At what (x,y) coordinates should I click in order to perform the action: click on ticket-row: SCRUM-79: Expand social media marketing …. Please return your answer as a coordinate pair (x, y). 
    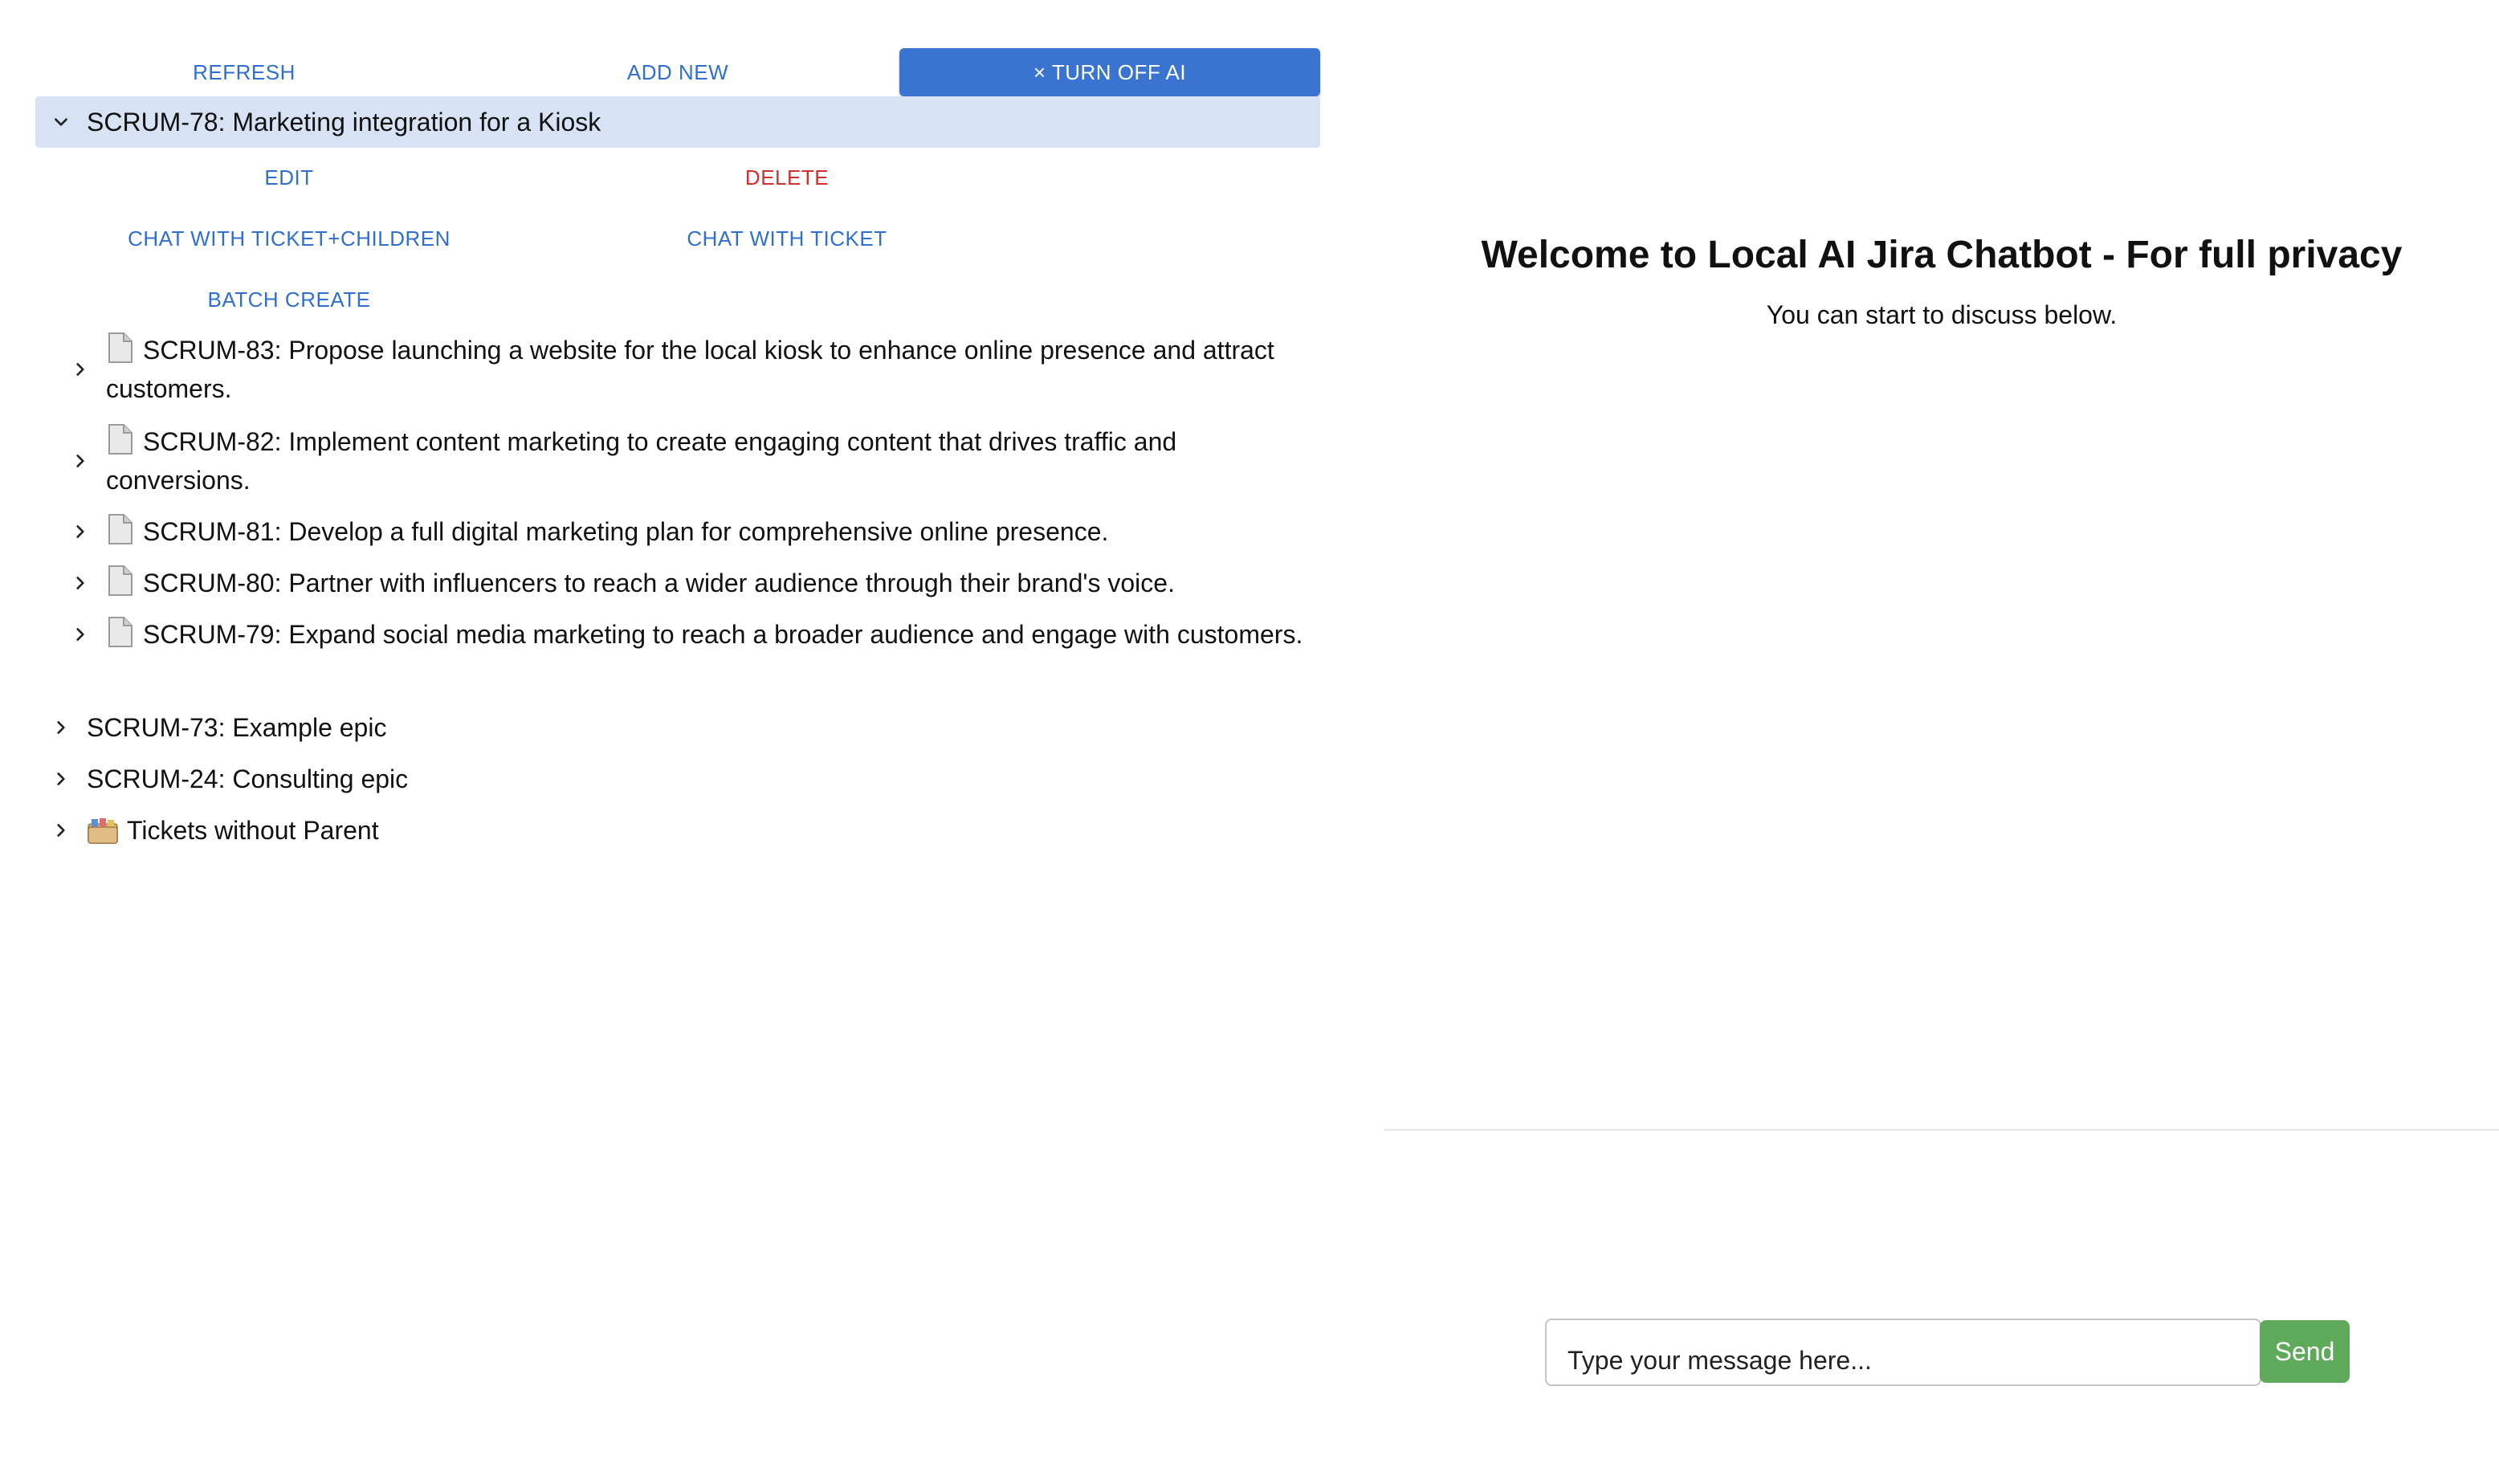
    Looking at the image, I should click on (689, 634).